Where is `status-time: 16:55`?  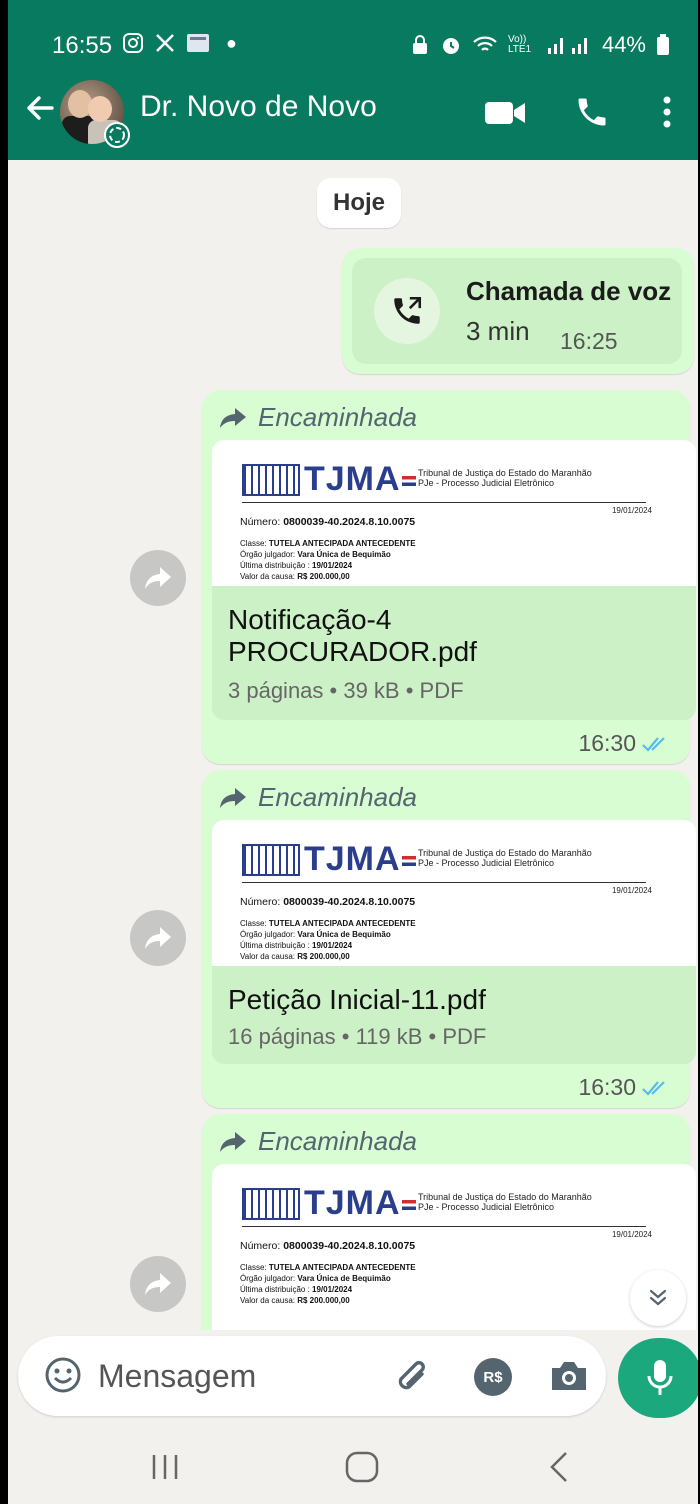 status-time: 16:55 is located at coordinates (82, 45).